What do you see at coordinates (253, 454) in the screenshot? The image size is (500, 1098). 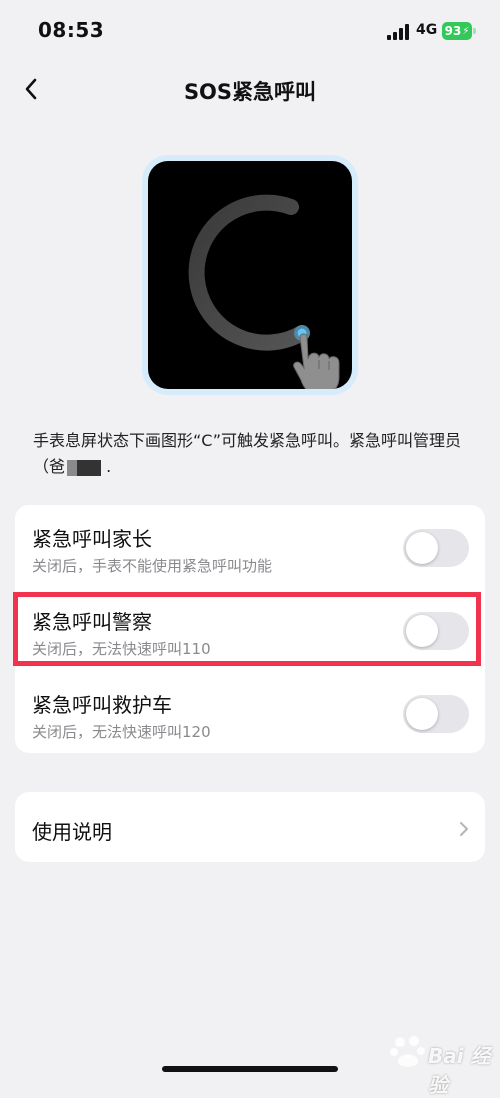 I see `description-text: 手表息屏状态下画图形“C”可触发紧急呼叫。紧急呼叫管理员（爸 .` at bounding box center [253, 454].